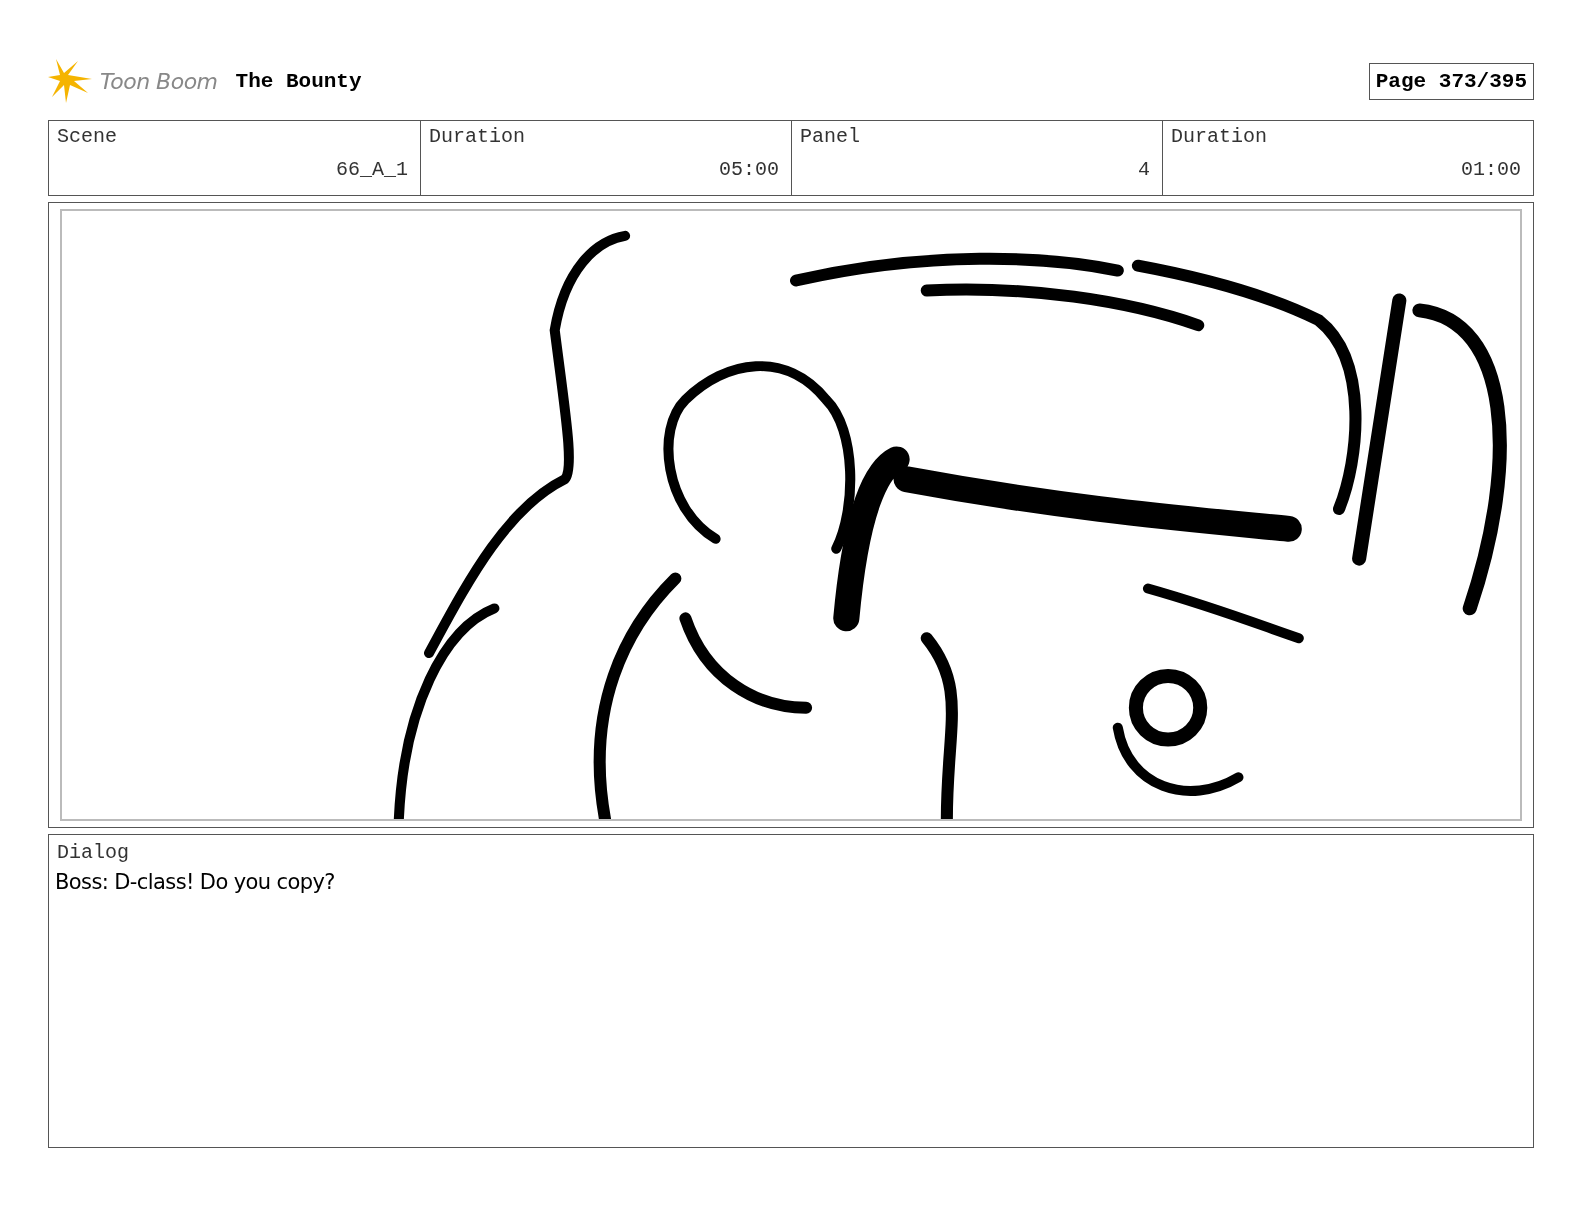  I want to click on field-label: Panel, so click(830, 136).